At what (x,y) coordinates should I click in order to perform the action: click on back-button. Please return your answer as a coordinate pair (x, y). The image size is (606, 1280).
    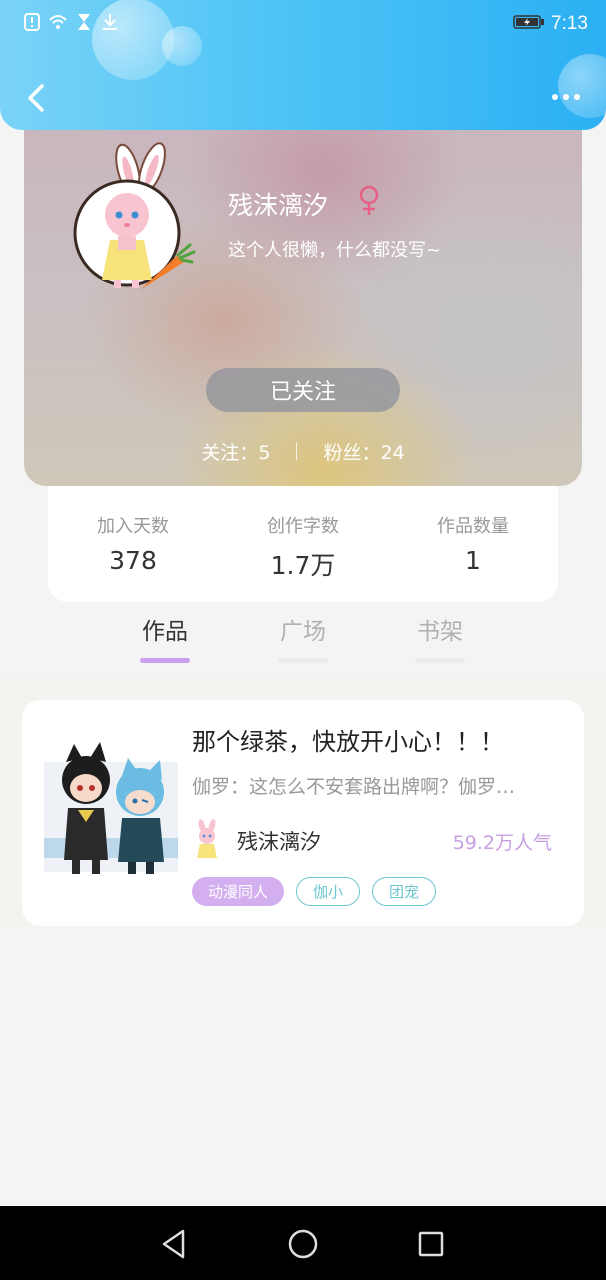
    Looking at the image, I should click on (36, 98).